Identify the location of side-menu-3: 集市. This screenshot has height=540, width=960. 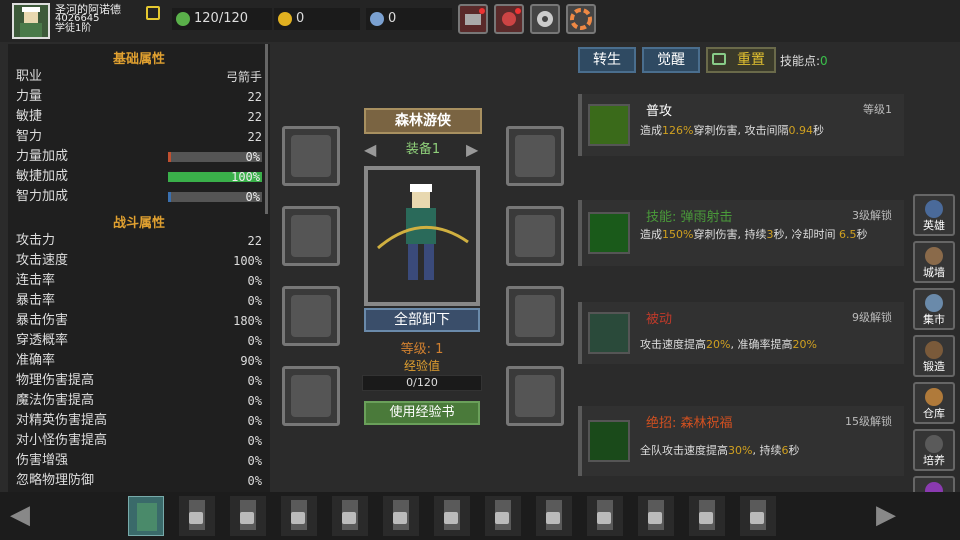
(934, 309).